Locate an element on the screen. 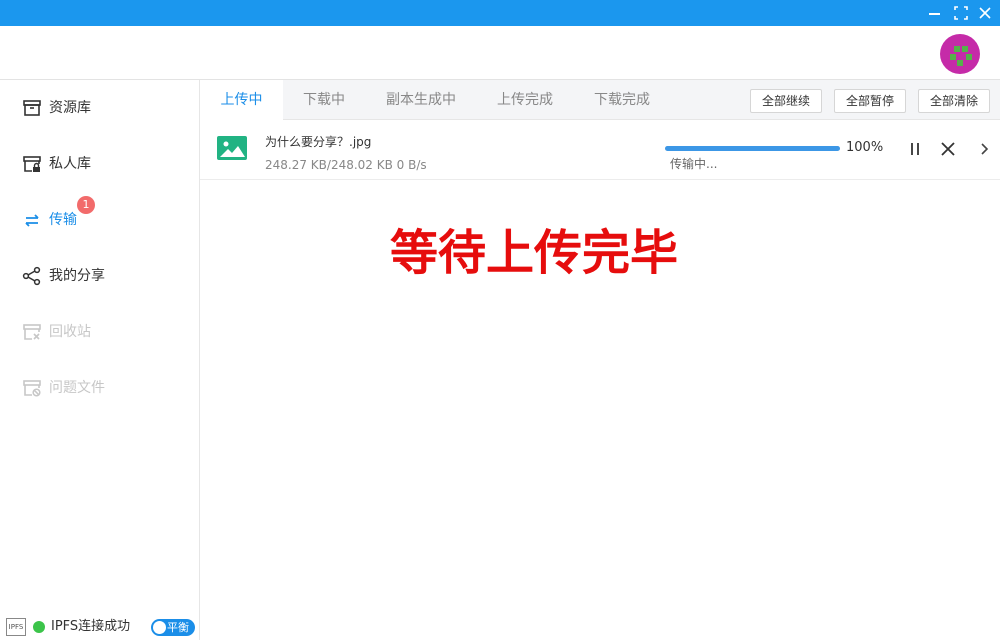 This screenshot has height=640, width=1000. maximize-icon is located at coordinates (961, 13).